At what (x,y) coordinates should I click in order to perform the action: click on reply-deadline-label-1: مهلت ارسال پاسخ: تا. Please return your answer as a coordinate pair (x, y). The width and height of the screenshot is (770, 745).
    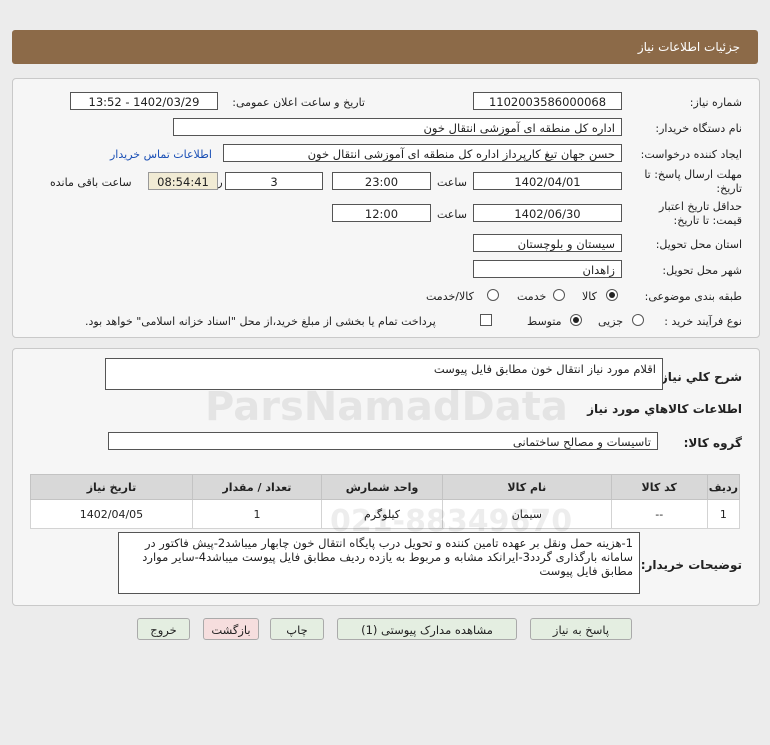
    Looking at the image, I should click on (693, 174).